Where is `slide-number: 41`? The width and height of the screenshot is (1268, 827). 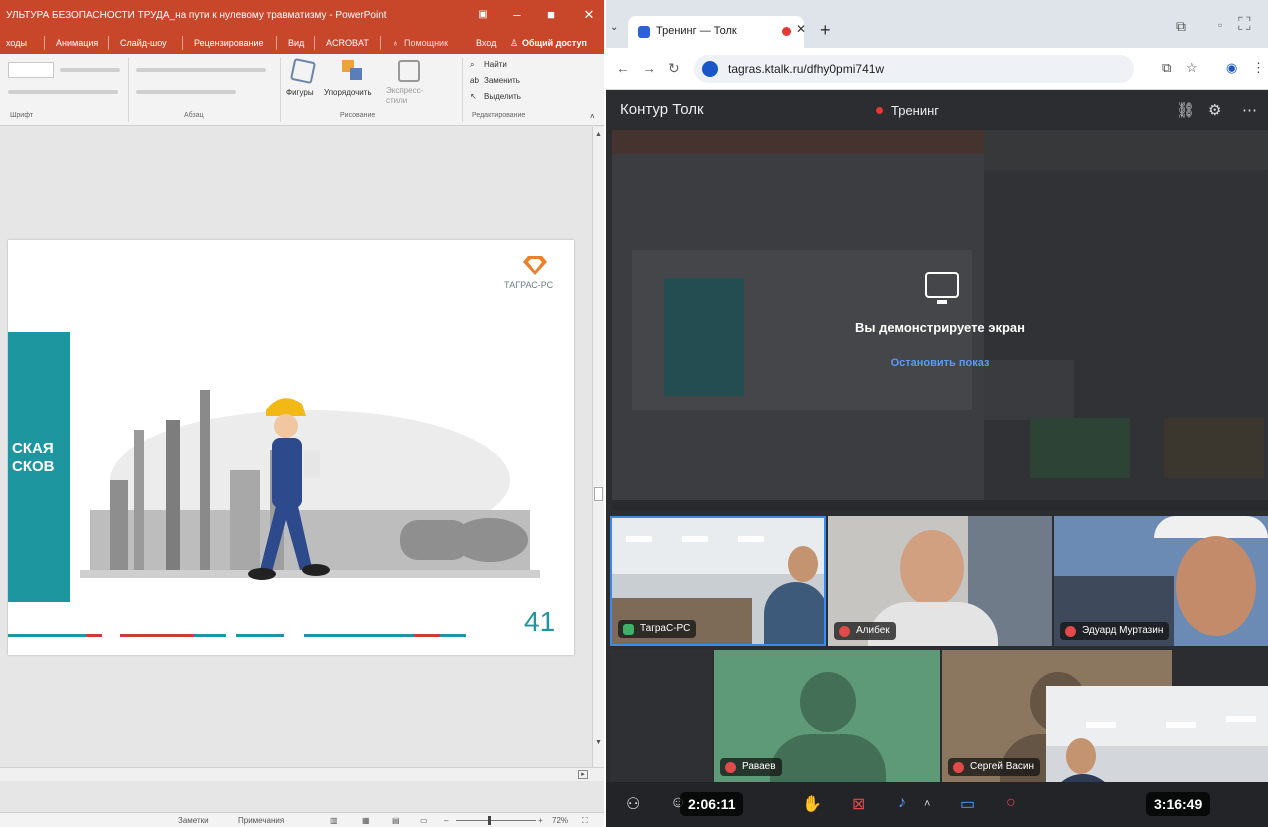 slide-number: 41 is located at coordinates (540, 621).